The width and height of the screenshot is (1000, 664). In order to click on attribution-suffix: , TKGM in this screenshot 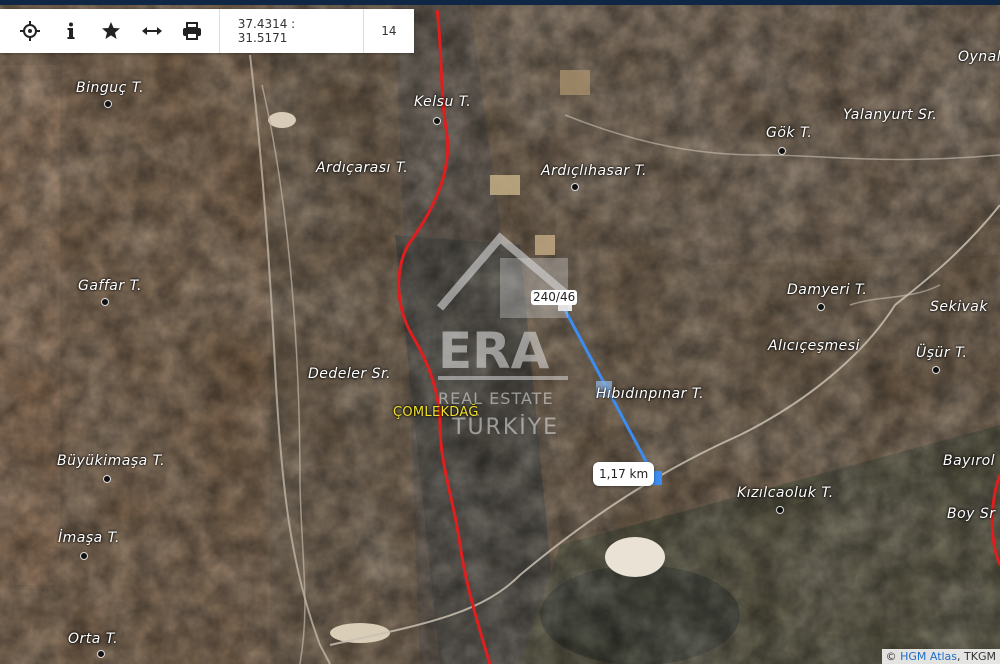, I will do `click(976, 656)`.